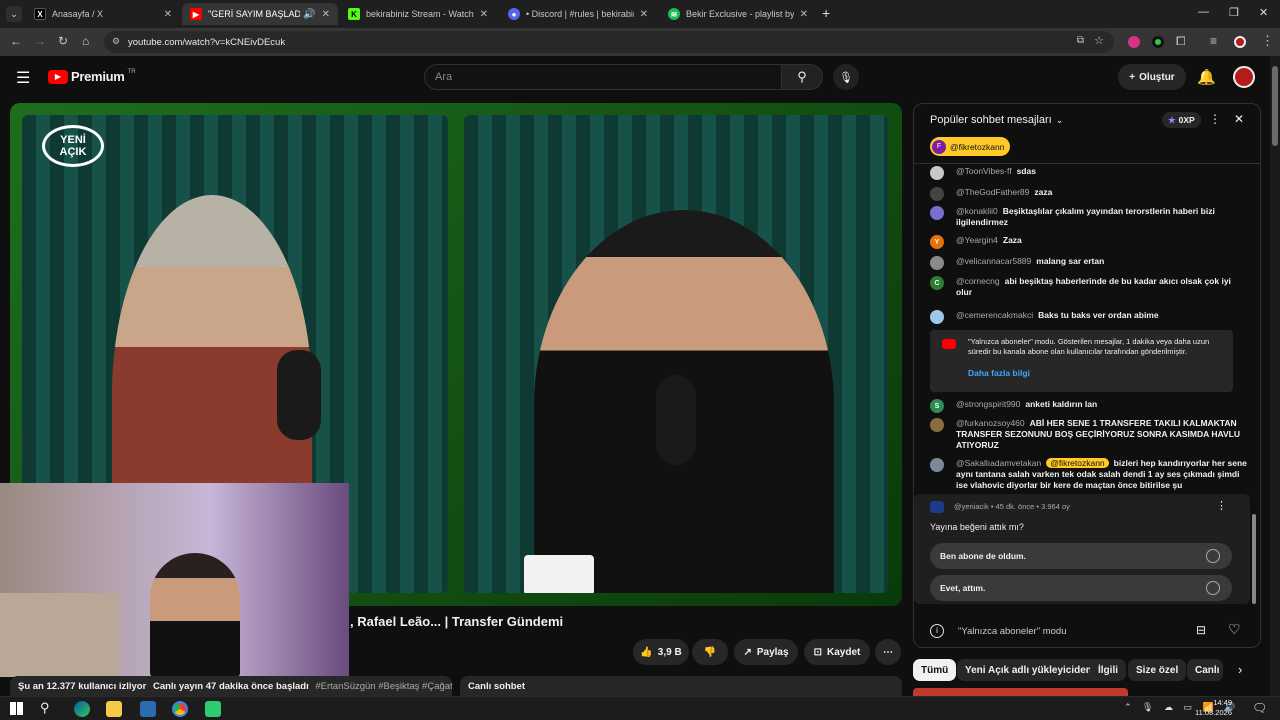 This screenshot has width=1280, height=720. I want to click on voice-search-button: 🎙, so click(846, 77).